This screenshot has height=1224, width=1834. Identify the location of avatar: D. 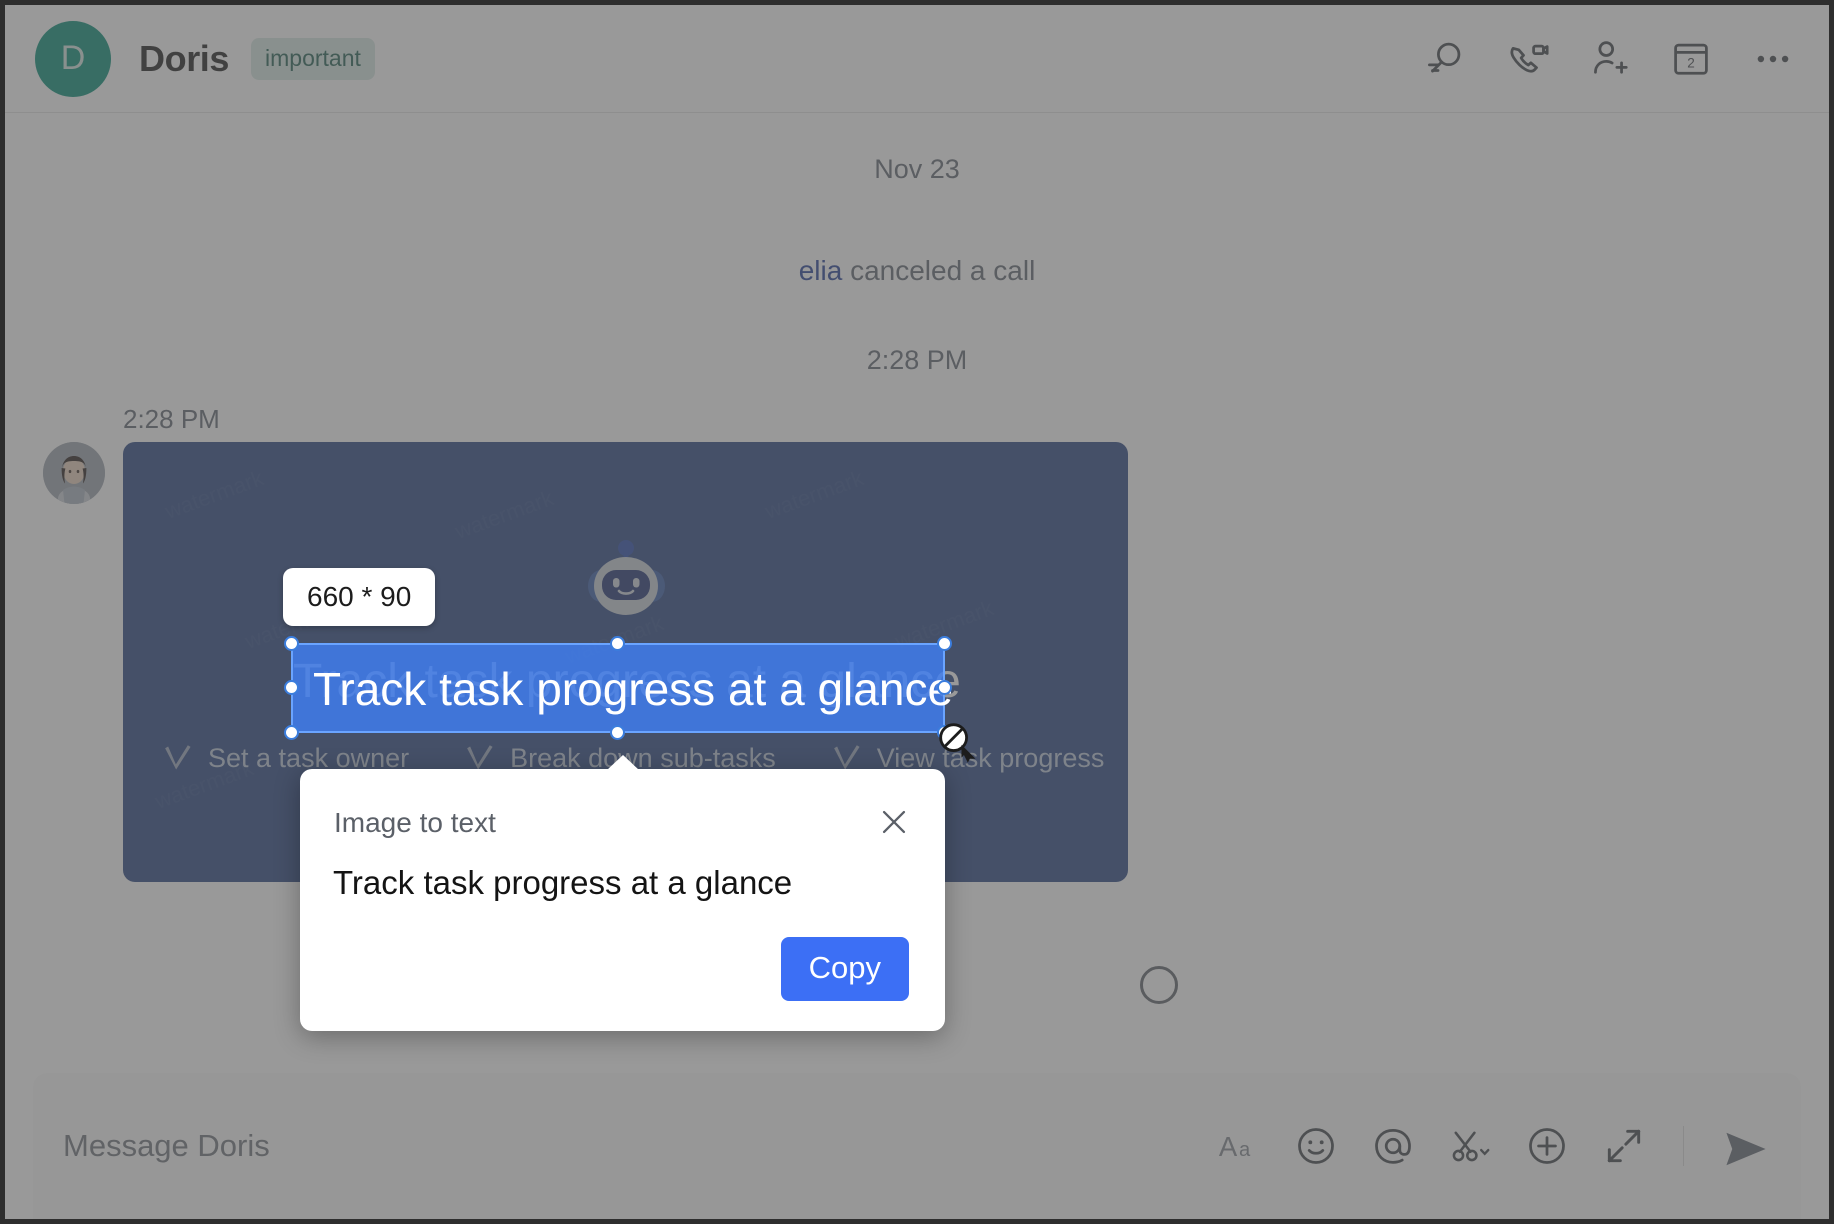
(73, 58).